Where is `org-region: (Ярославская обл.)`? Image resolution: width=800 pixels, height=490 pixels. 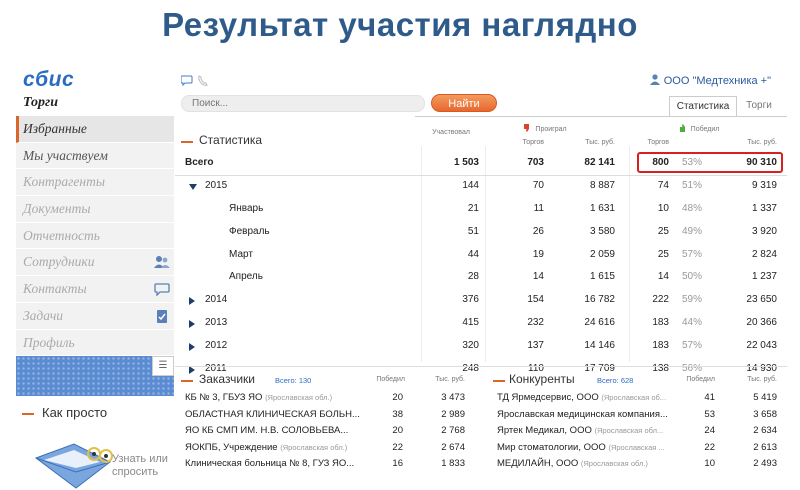
org-region: (Ярославская обл.) is located at coordinates (614, 463).